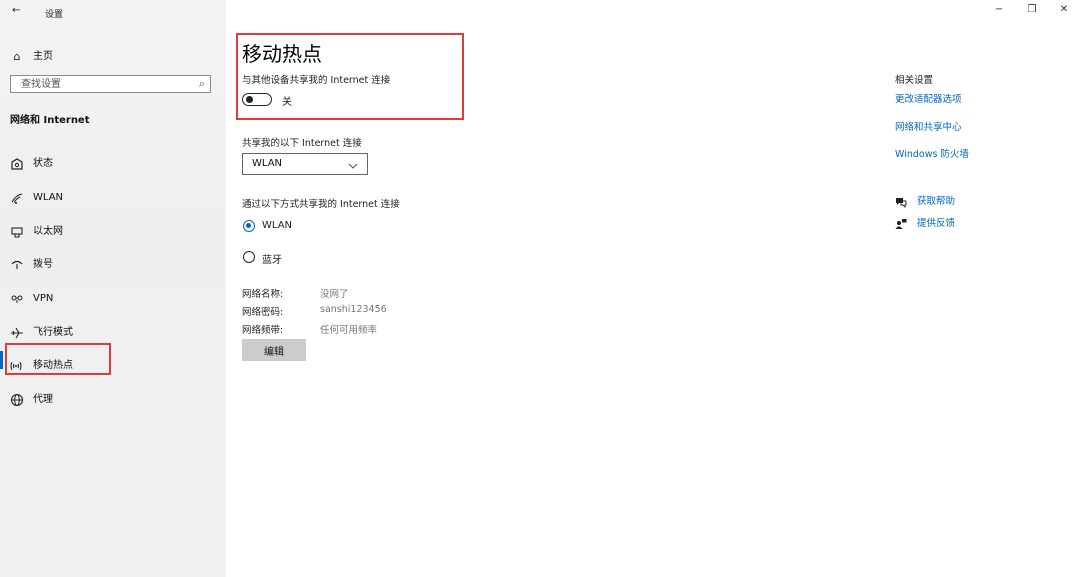 The image size is (1080, 577). What do you see at coordinates (928, 126) in the screenshot?
I see `link-network-sharing-center: 网络和共享中心` at bounding box center [928, 126].